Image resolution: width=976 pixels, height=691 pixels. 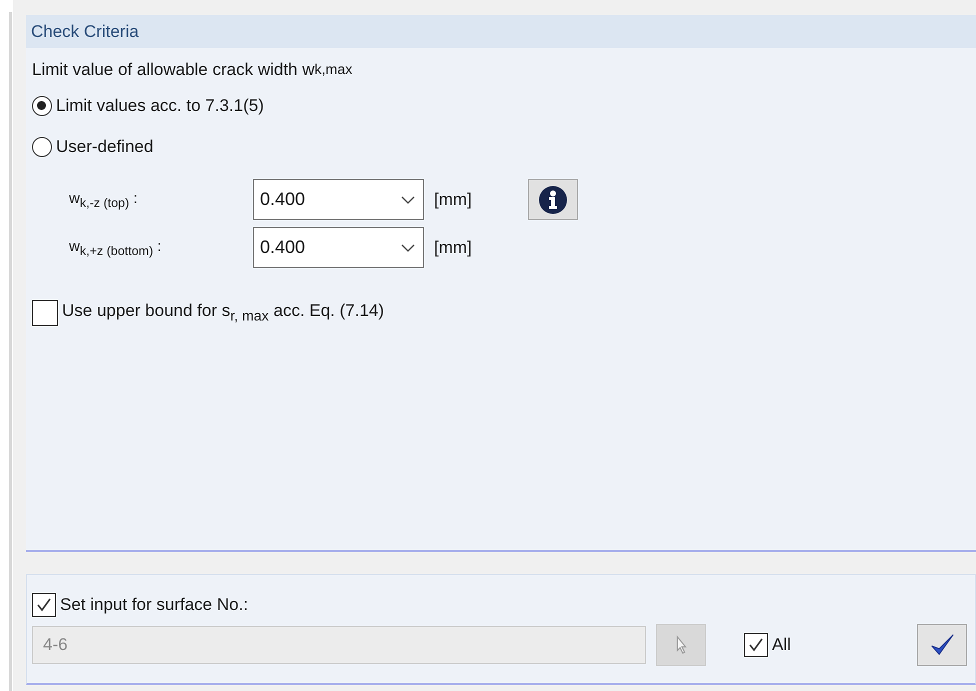 I want to click on panel-title: Check Criteria, so click(x=85, y=32).